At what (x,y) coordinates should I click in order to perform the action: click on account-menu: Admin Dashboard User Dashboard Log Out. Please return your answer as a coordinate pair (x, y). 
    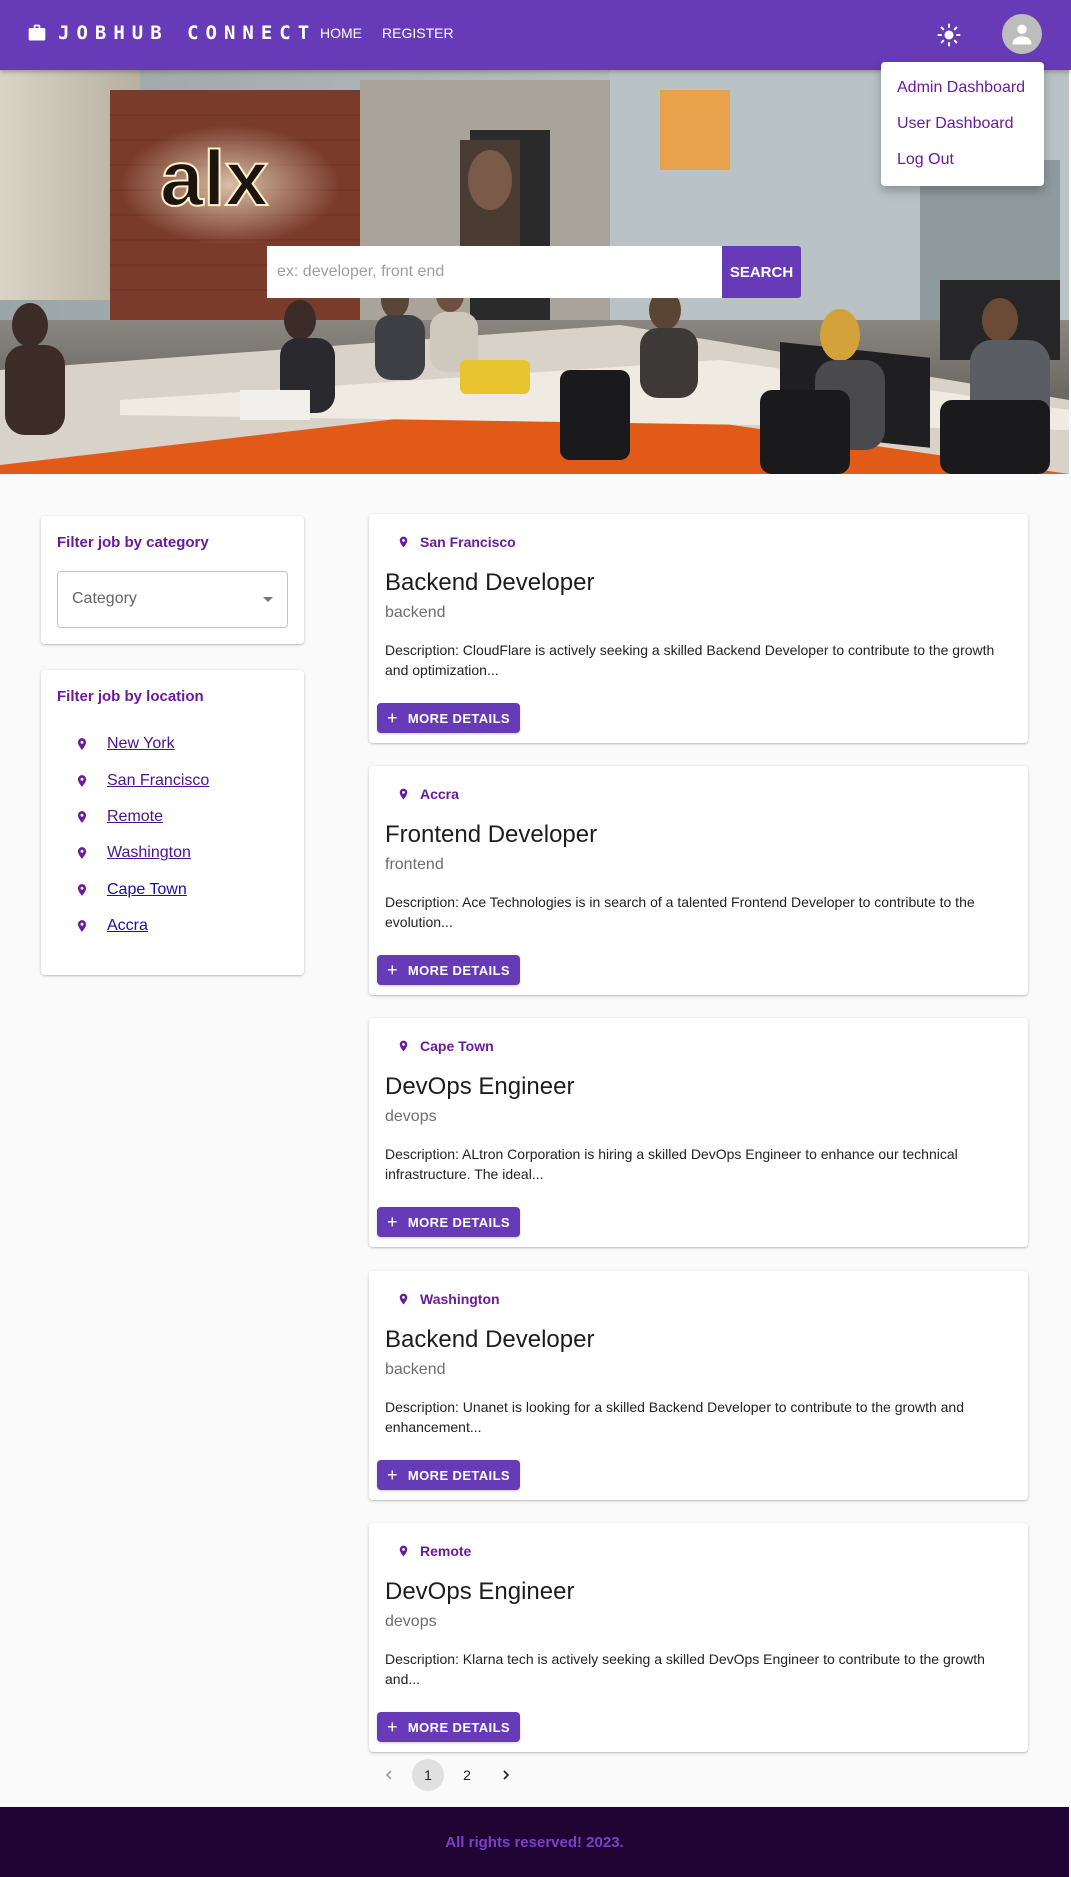
    Looking at the image, I should click on (962, 124).